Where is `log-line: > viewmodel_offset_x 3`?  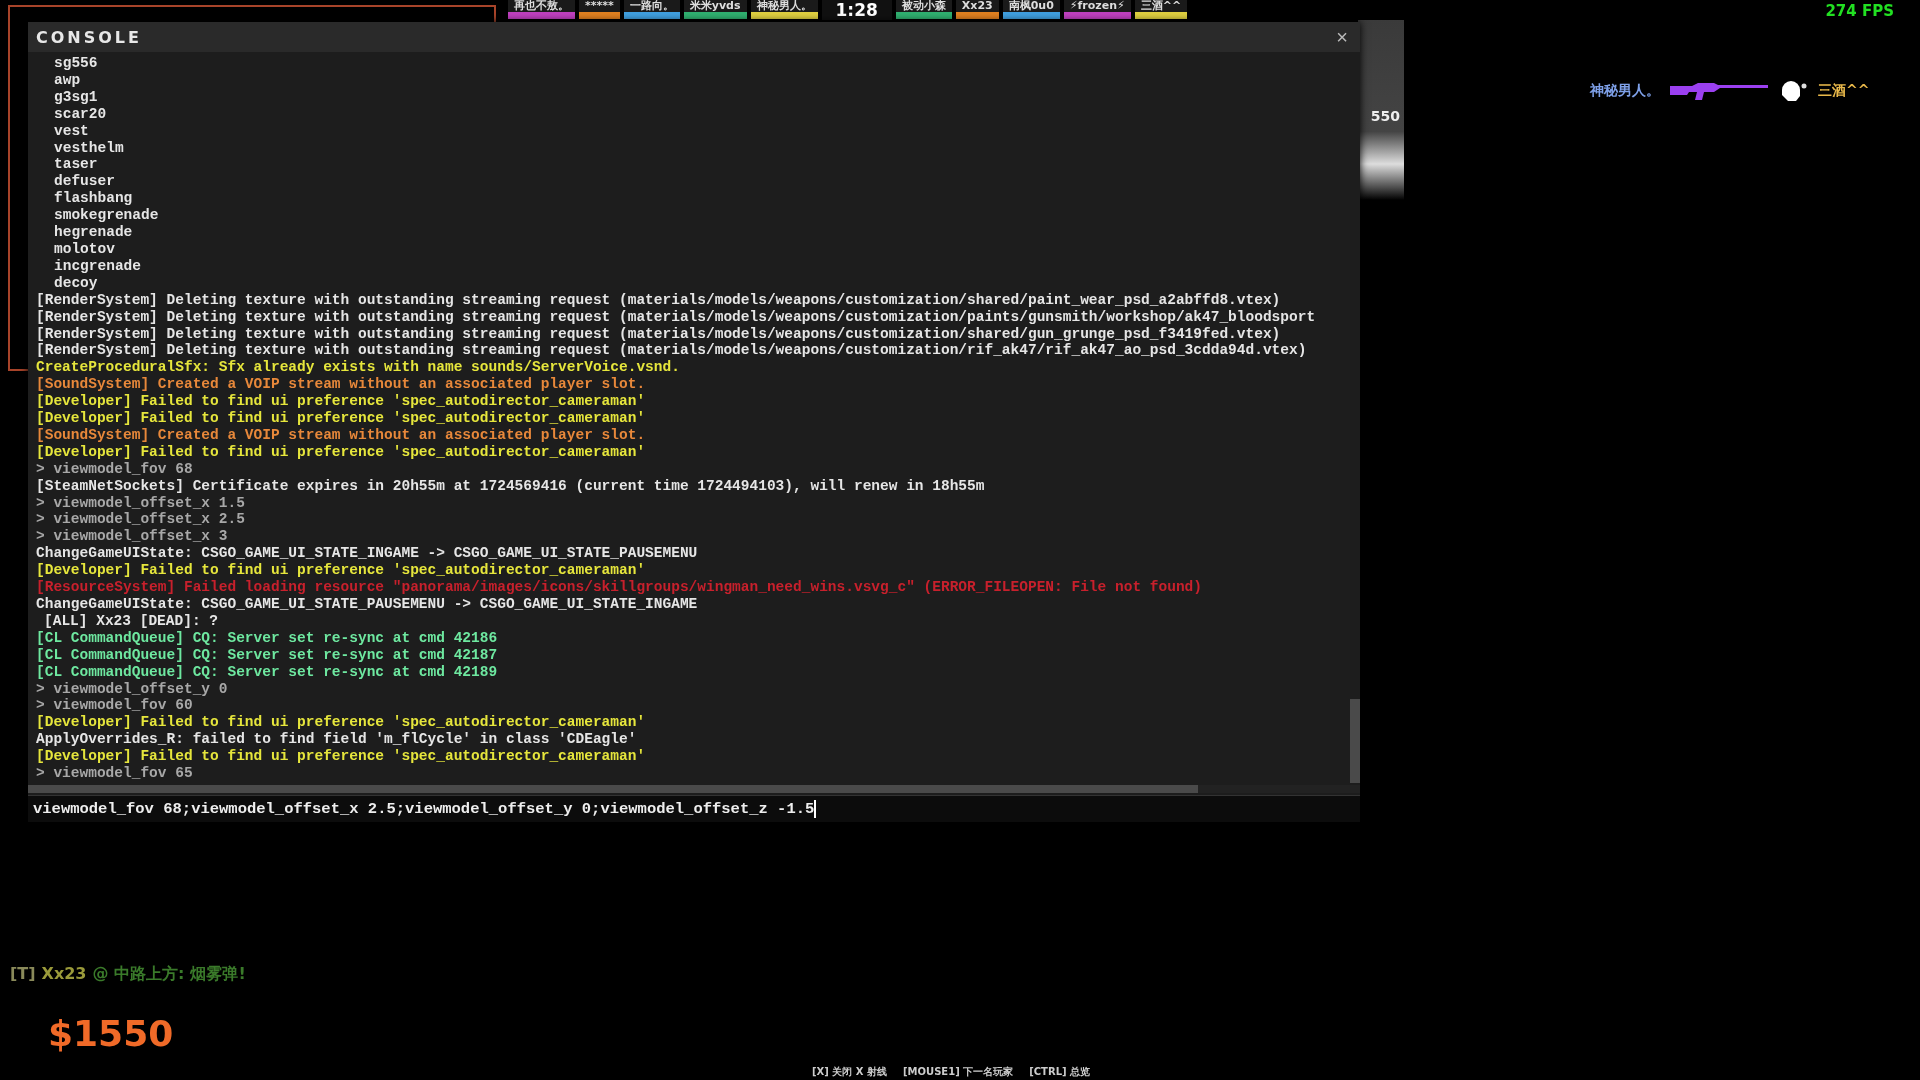
log-line: > viewmodel_offset_x 3 is located at coordinates (132, 537).